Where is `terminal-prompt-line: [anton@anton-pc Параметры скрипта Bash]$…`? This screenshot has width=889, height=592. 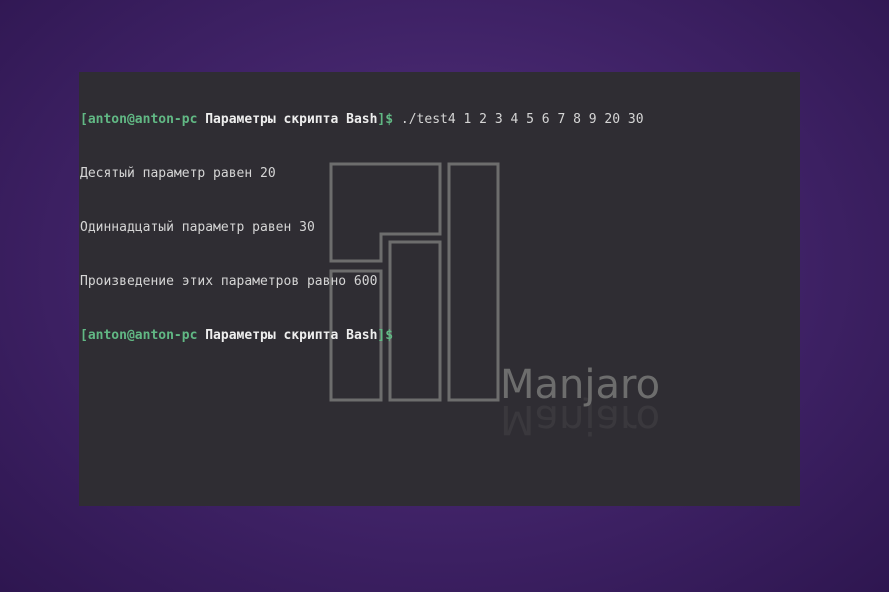
terminal-prompt-line: [anton@anton-pc Параметры скрипта Bash]$… is located at coordinates (362, 120).